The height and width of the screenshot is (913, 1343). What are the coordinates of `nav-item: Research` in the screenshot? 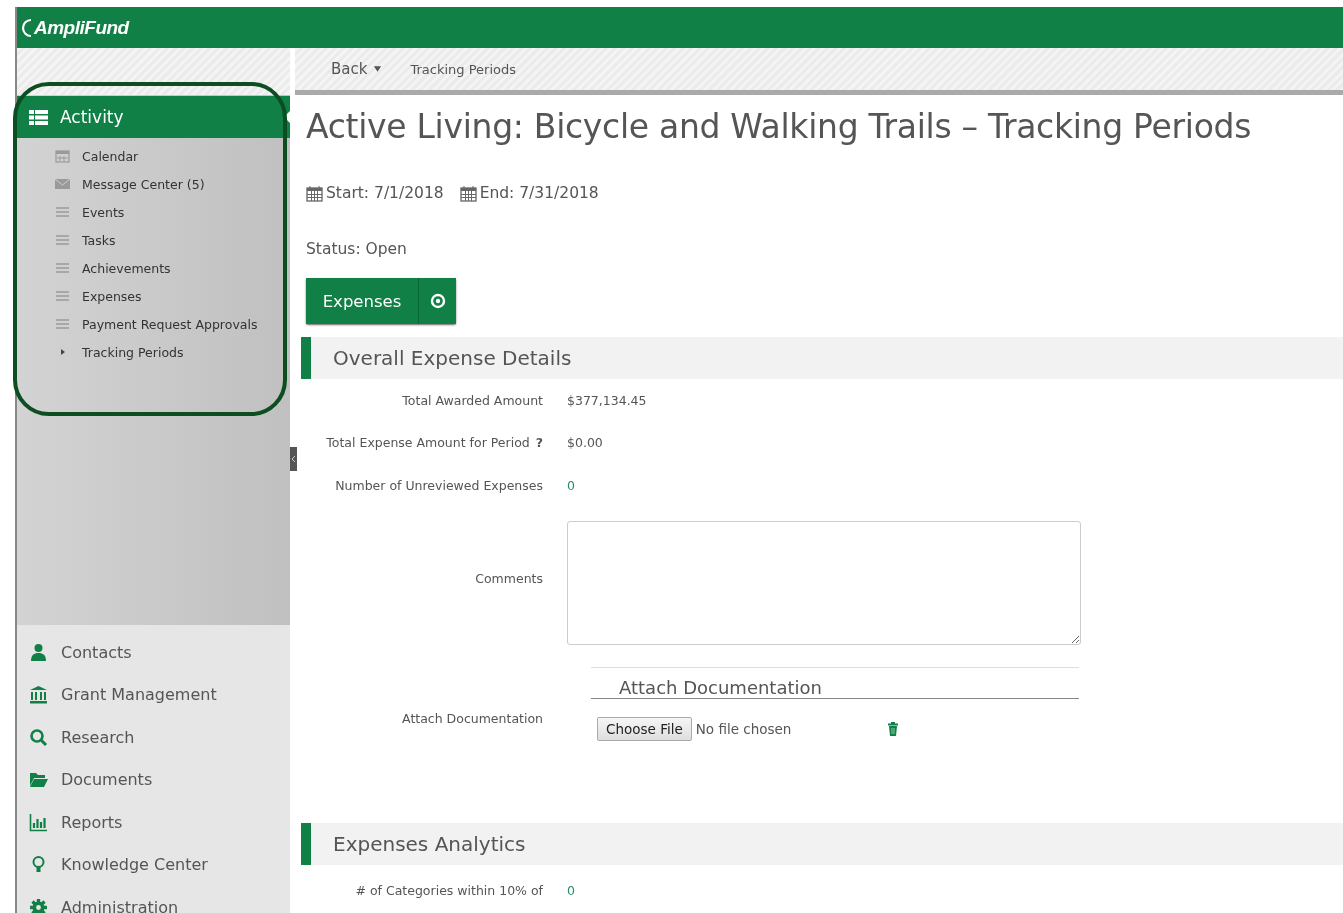 It's located at (153, 737).